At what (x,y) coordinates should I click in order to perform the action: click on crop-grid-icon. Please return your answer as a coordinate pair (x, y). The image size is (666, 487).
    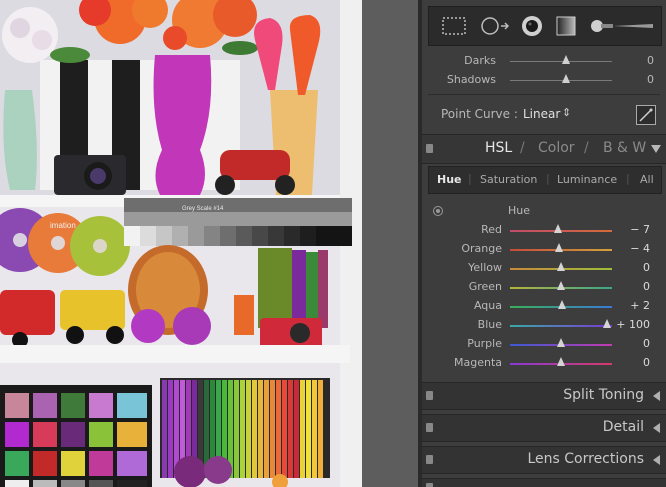
    Looking at the image, I should click on (454, 26).